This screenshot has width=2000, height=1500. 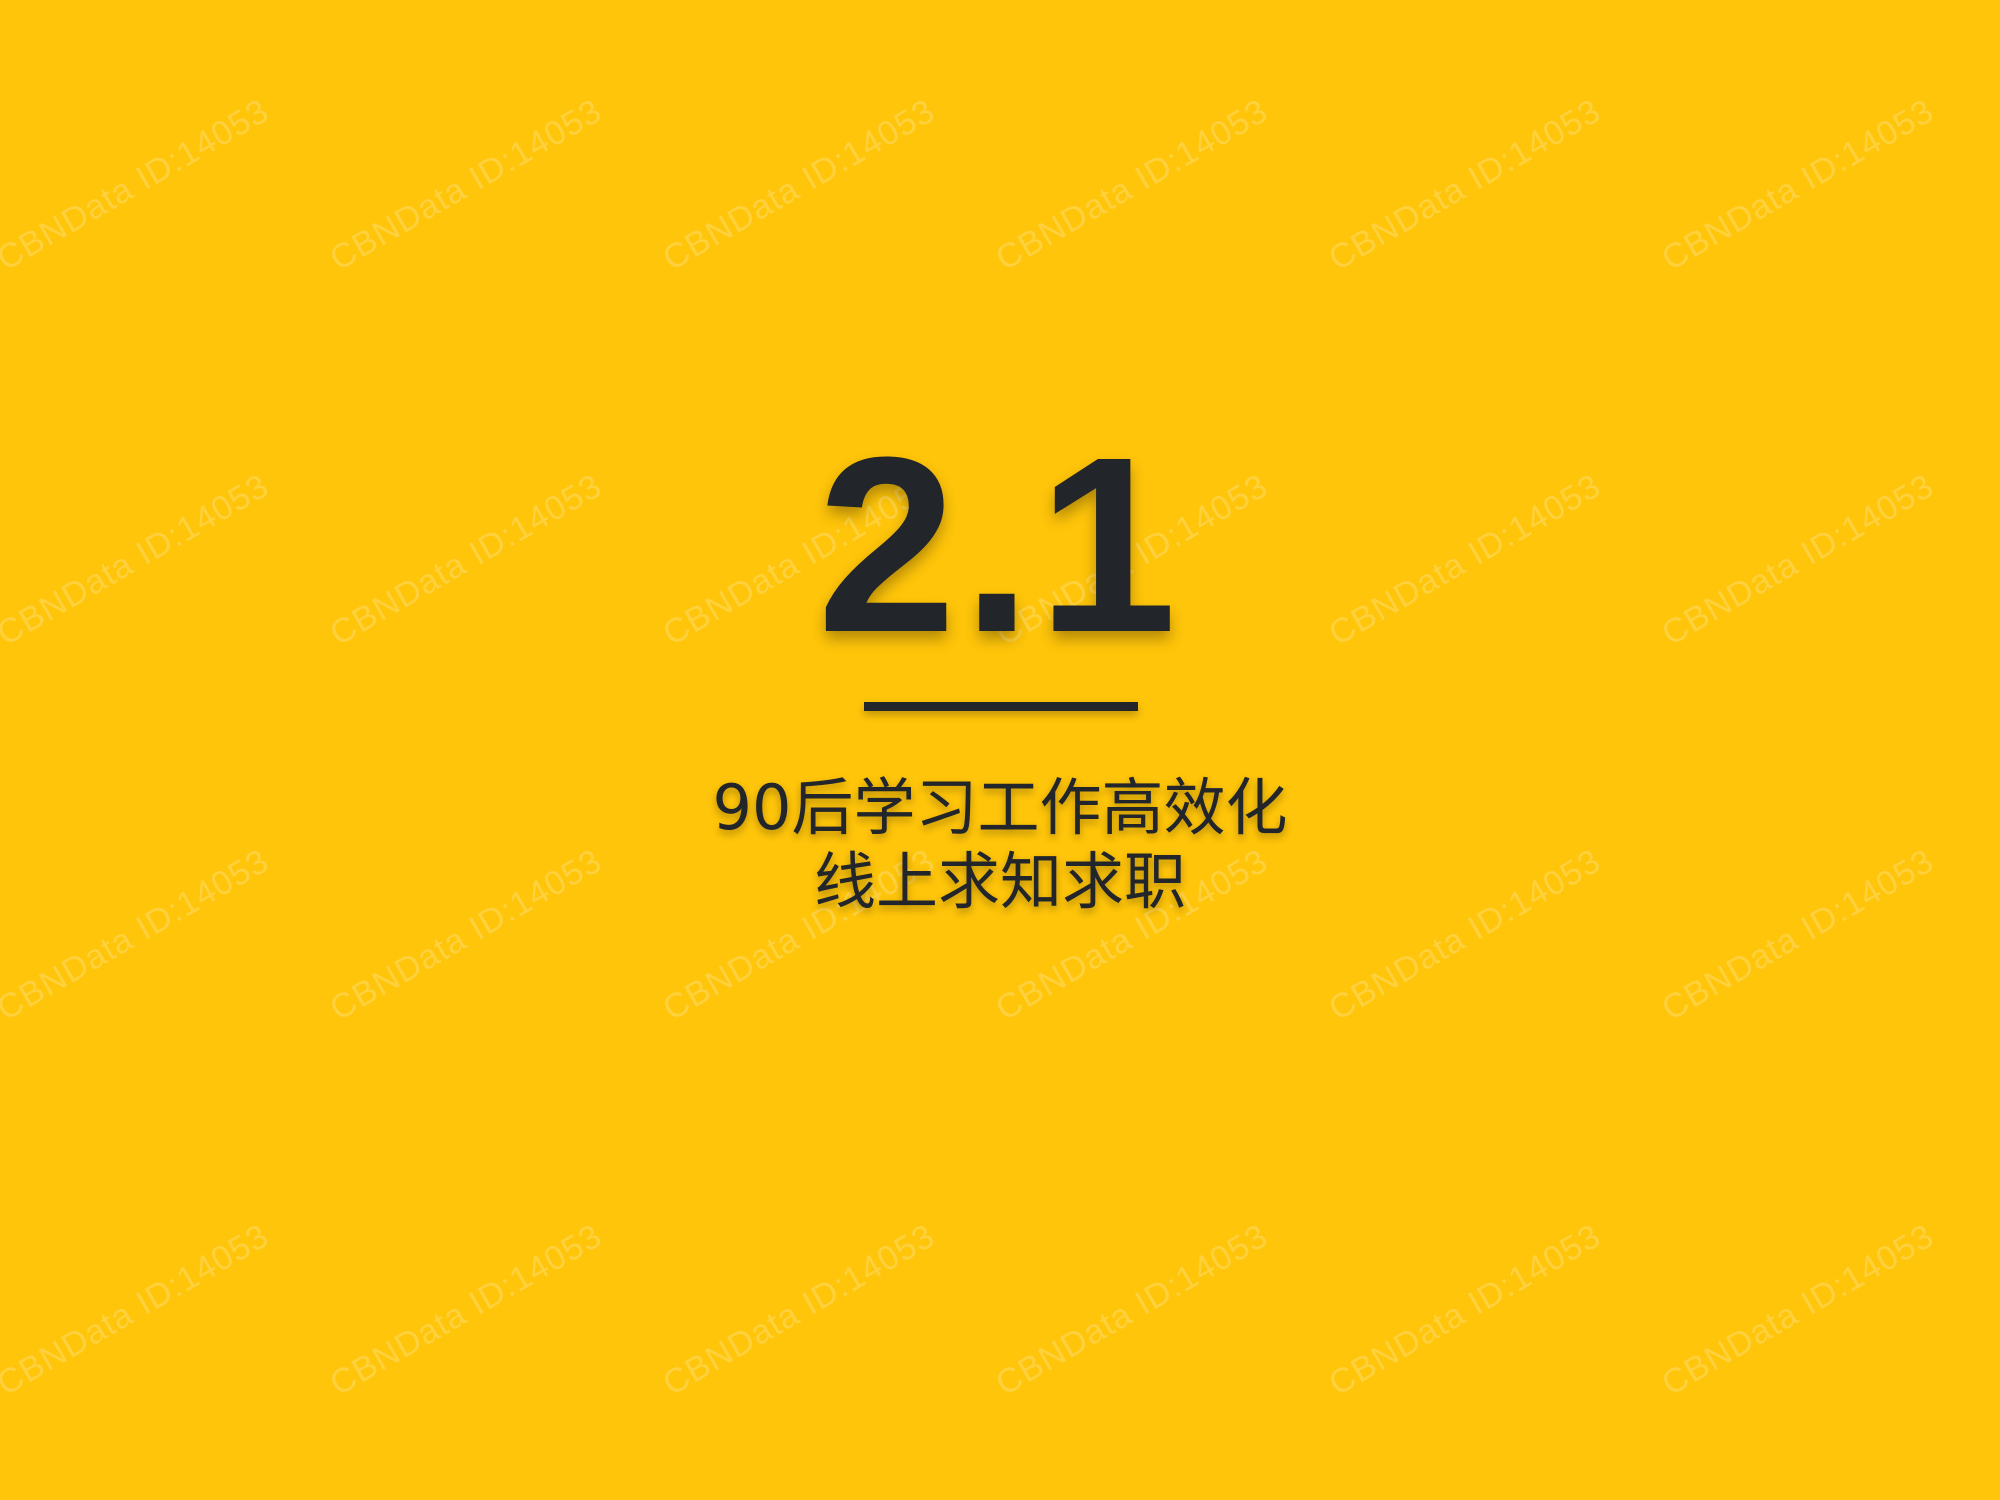 What do you see at coordinates (999, 881) in the screenshot?
I see `subtitle-line-2: 线上求知求职` at bounding box center [999, 881].